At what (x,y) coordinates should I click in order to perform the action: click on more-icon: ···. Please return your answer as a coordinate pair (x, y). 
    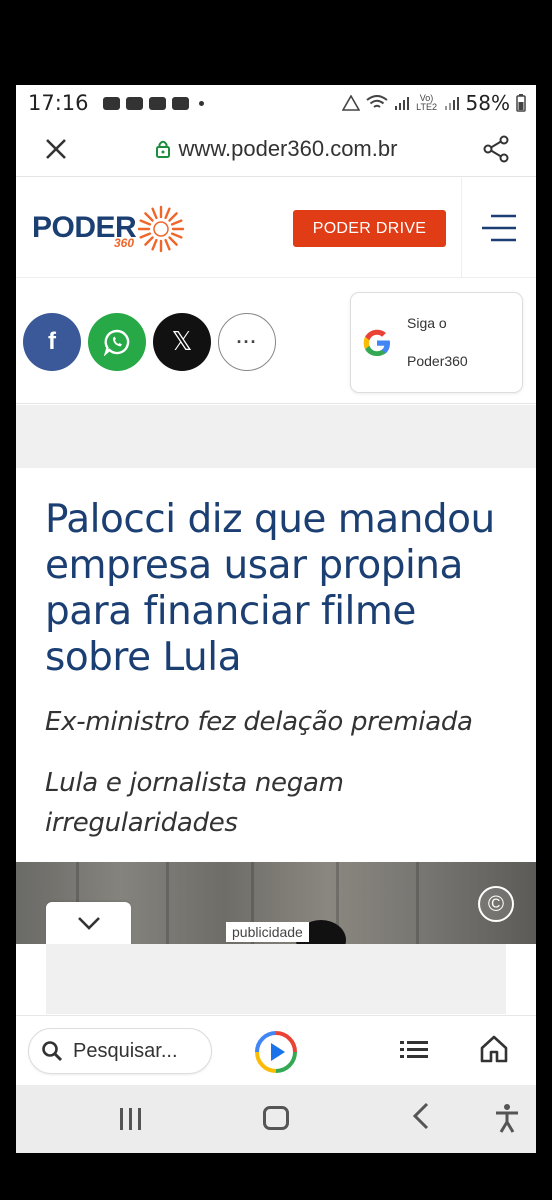
    Looking at the image, I should click on (247, 341).